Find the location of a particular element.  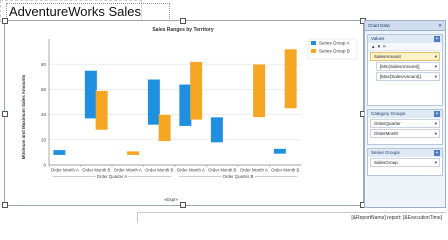

value-item-label: [Min(SalesAmount)] is located at coordinates (400, 66).